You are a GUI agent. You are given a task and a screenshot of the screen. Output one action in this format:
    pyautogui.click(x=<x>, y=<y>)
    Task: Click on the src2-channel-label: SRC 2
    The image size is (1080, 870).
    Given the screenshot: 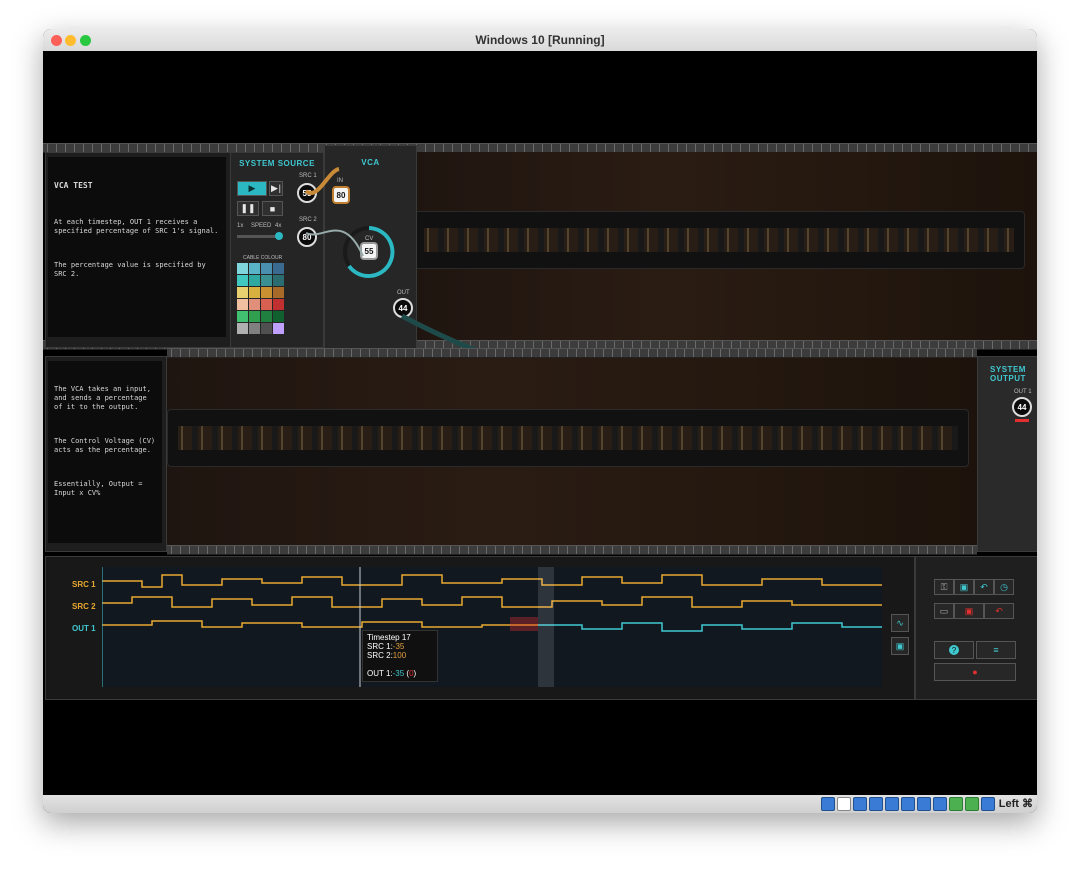 What is the action you would take?
    pyautogui.click(x=84, y=606)
    